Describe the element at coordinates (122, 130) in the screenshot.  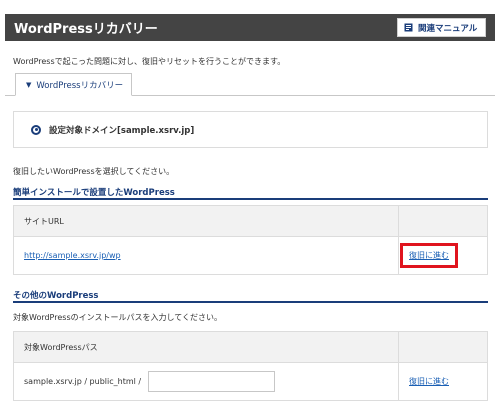
I see `target-domain-label: 設定対象ドメイン[sample.xsrv.jp]` at that location.